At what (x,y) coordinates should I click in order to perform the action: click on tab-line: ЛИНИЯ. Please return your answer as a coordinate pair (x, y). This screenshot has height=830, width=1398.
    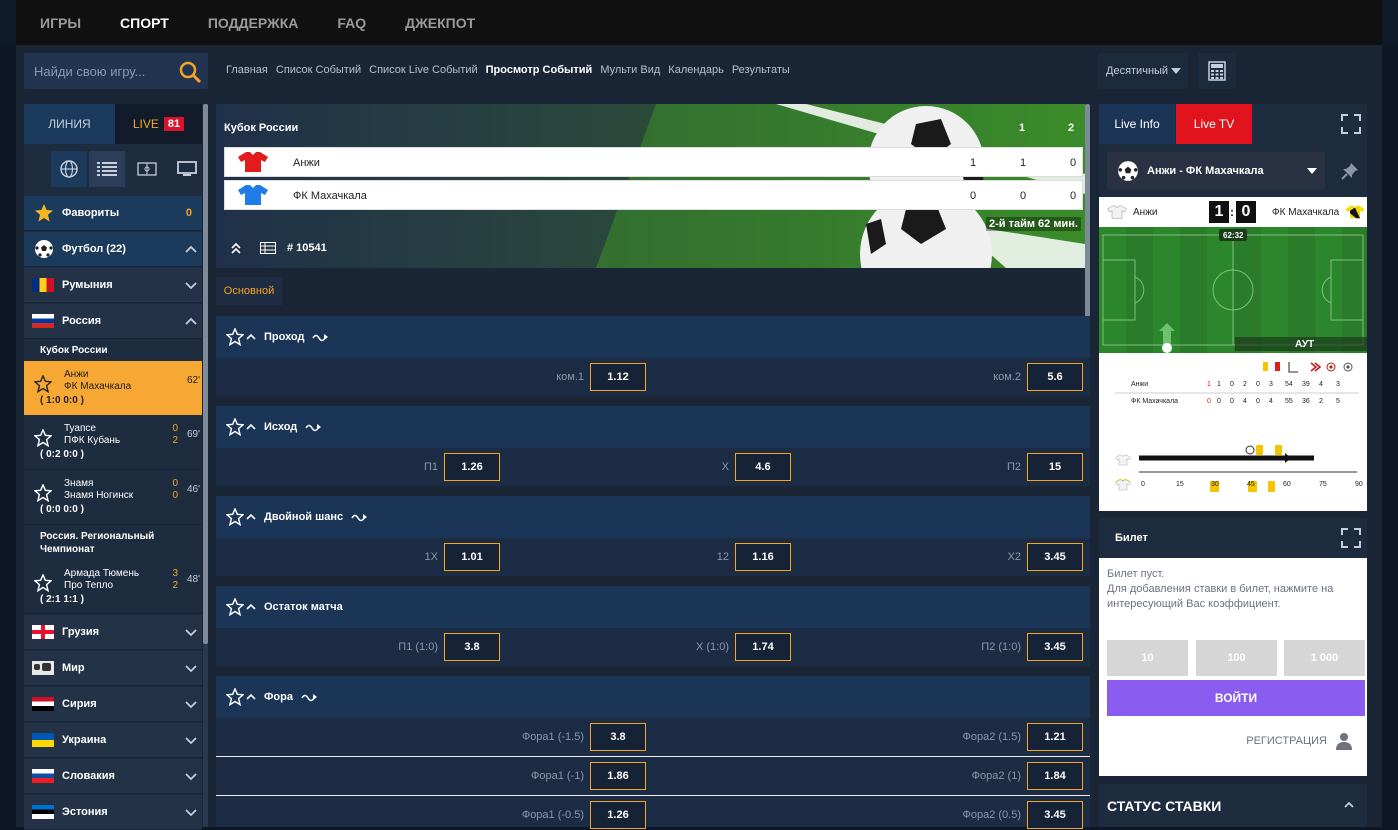
    Looking at the image, I should click on (69, 124).